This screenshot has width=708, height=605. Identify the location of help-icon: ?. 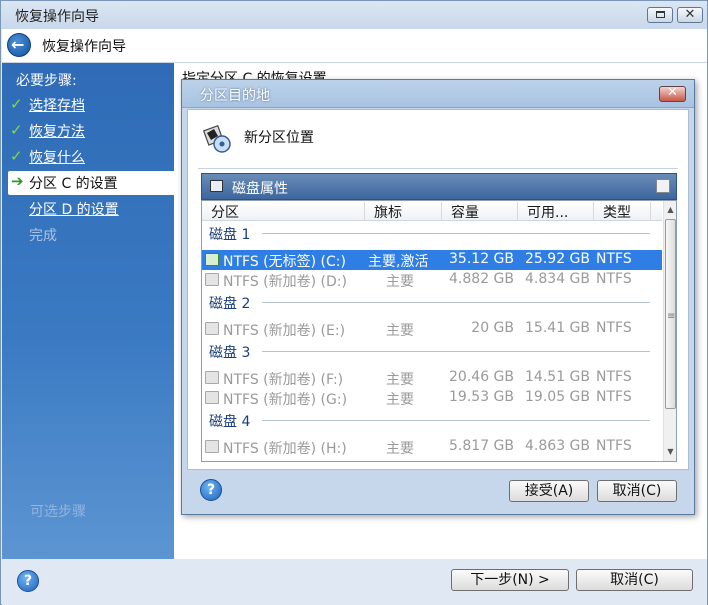
(28, 581).